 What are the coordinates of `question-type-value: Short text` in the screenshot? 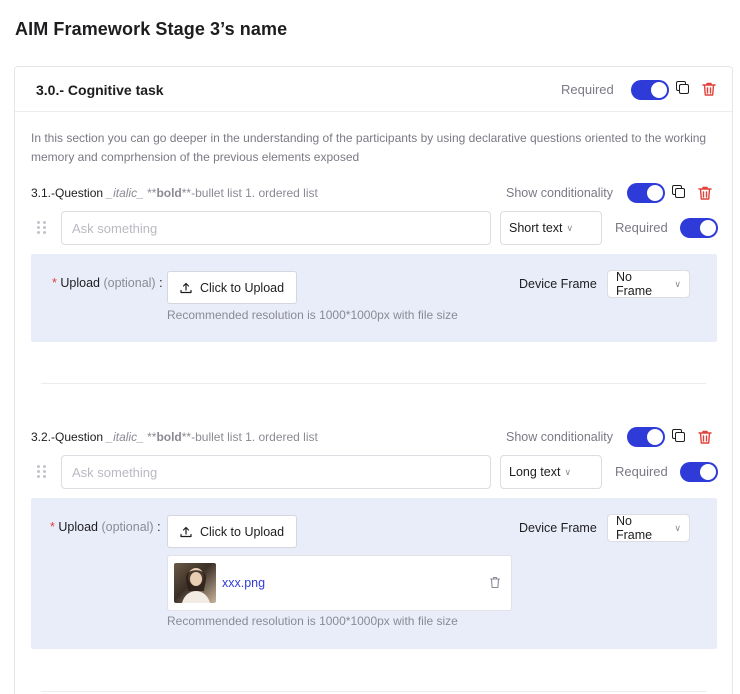 It's located at (536, 228).